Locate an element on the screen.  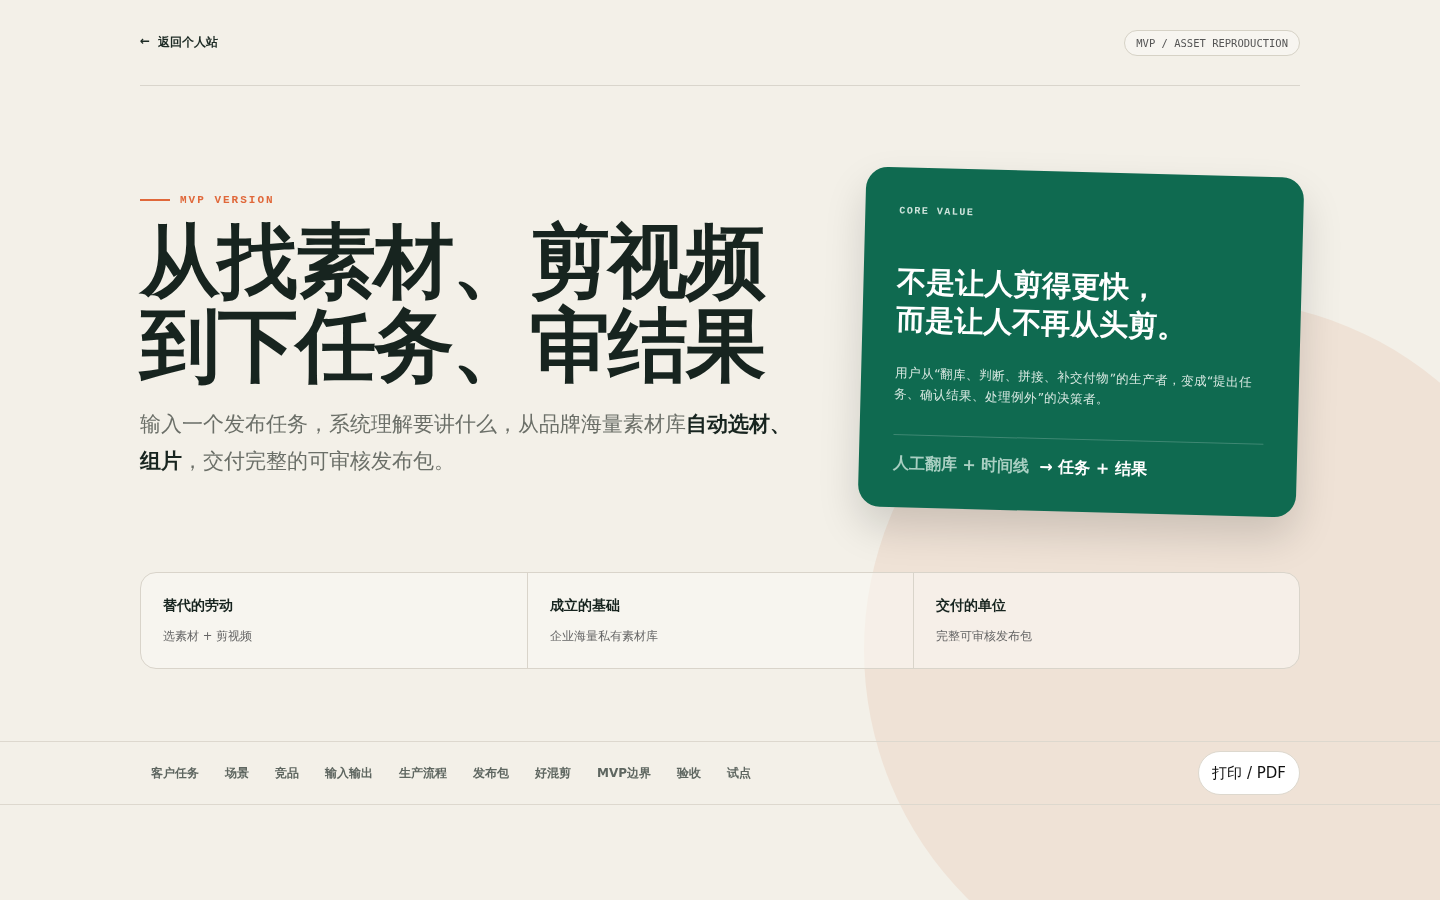
nav-link: 客户任务 is located at coordinates (175, 773).